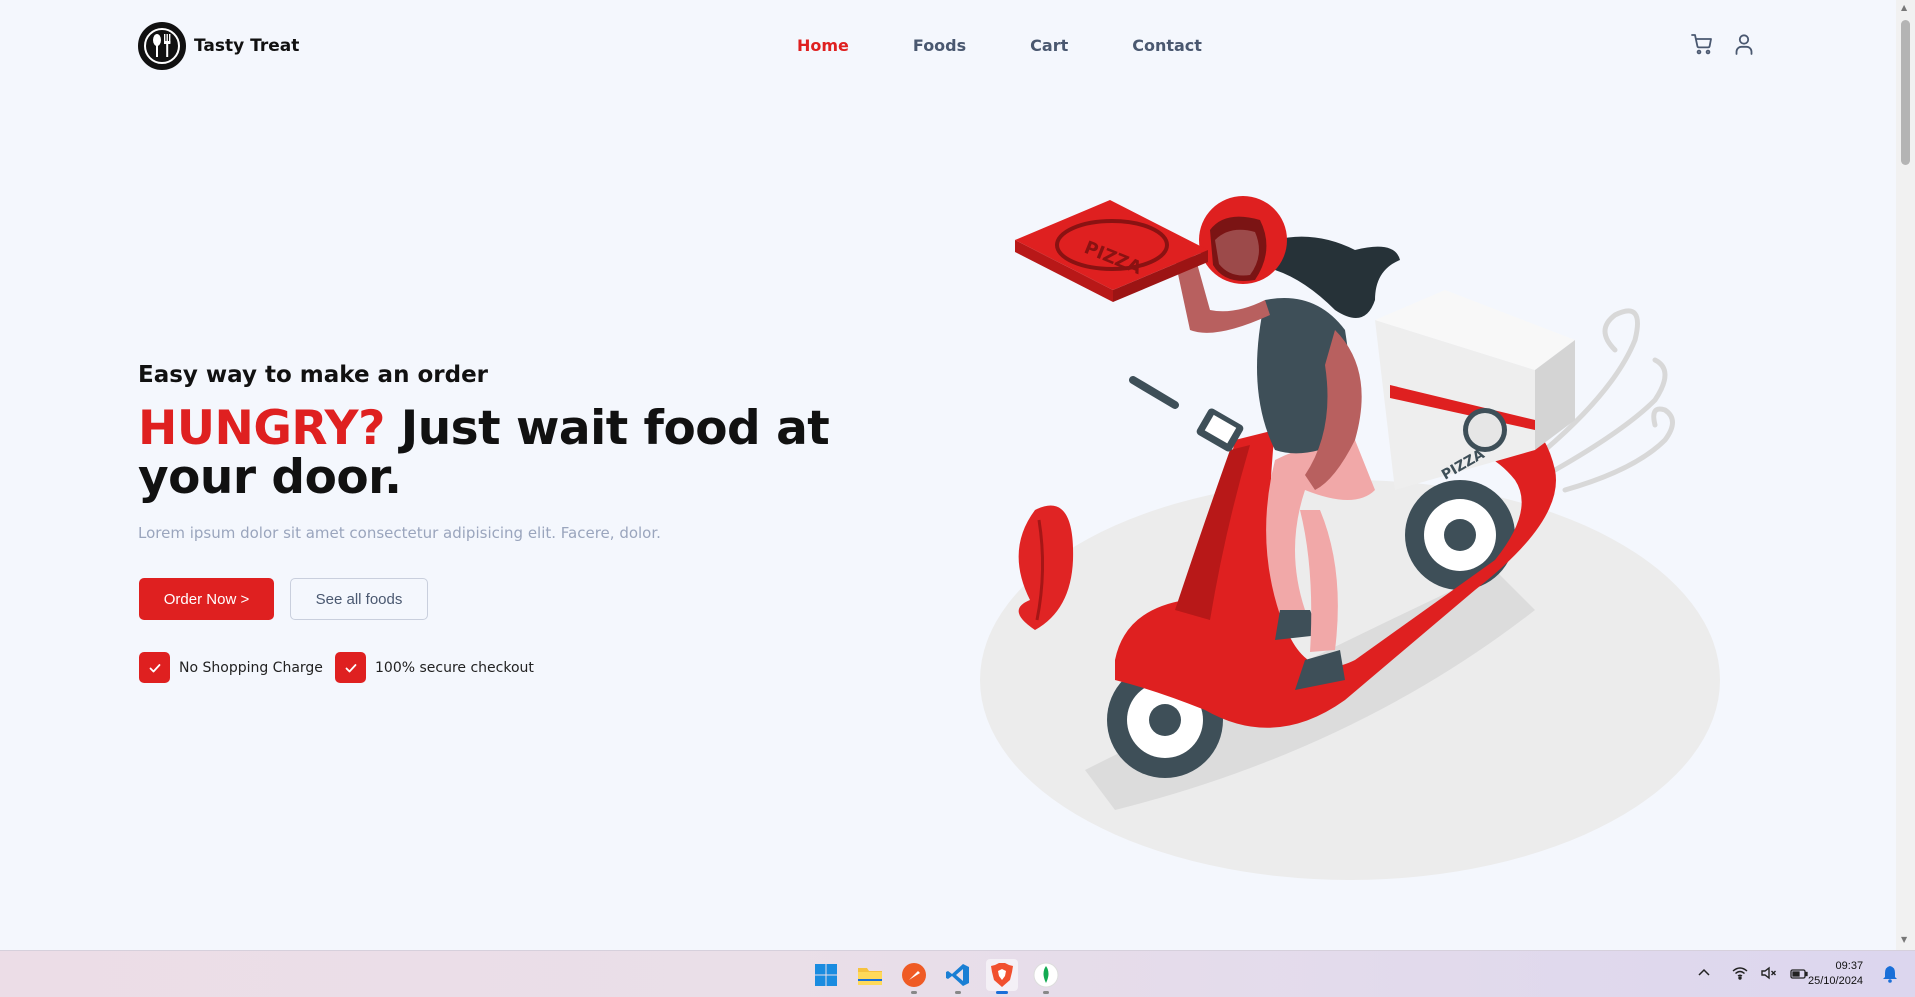 The image size is (1915, 997). What do you see at coordinates (936, 976) in the screenshot?
I see `taskbar-apps` at bounding box center [936, 976].